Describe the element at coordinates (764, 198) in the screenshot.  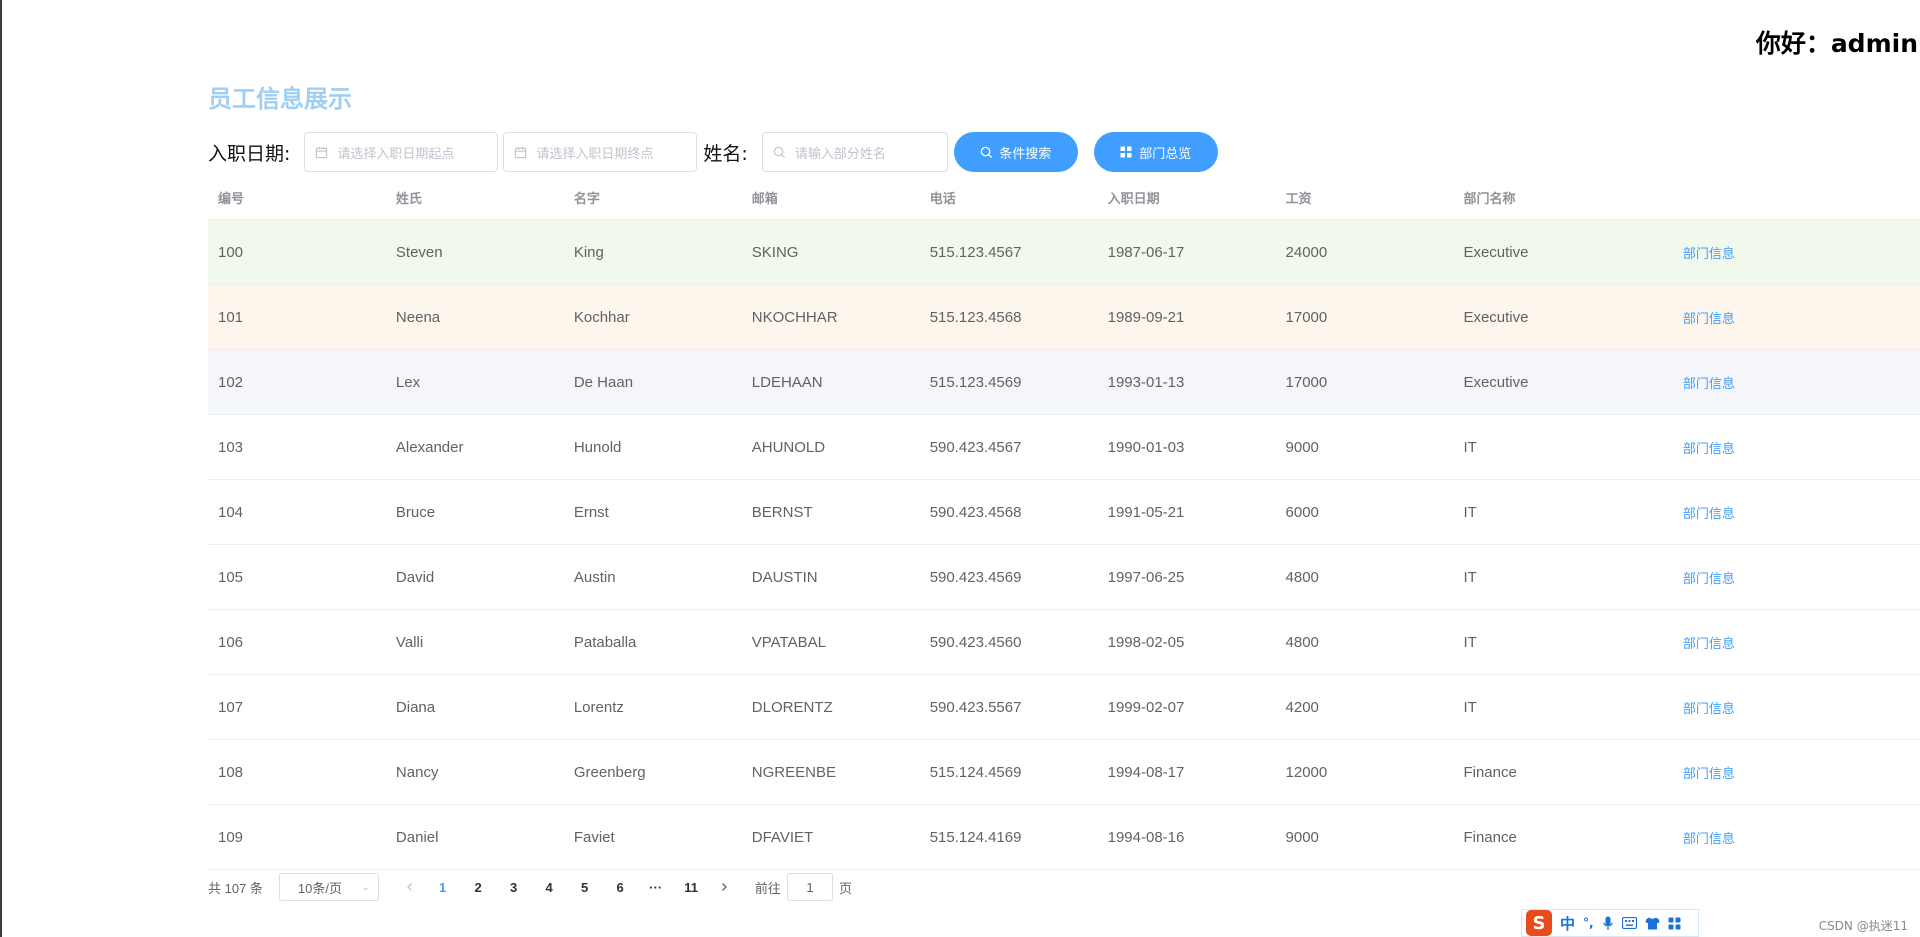
I see `column-header-email: 邮箱` at that location.